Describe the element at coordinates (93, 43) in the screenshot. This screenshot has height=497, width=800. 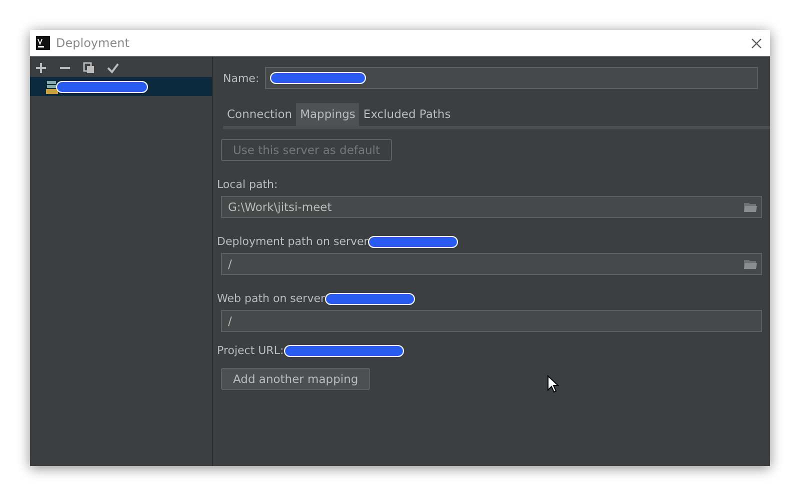
I see `window-title: Deployment` at that location.